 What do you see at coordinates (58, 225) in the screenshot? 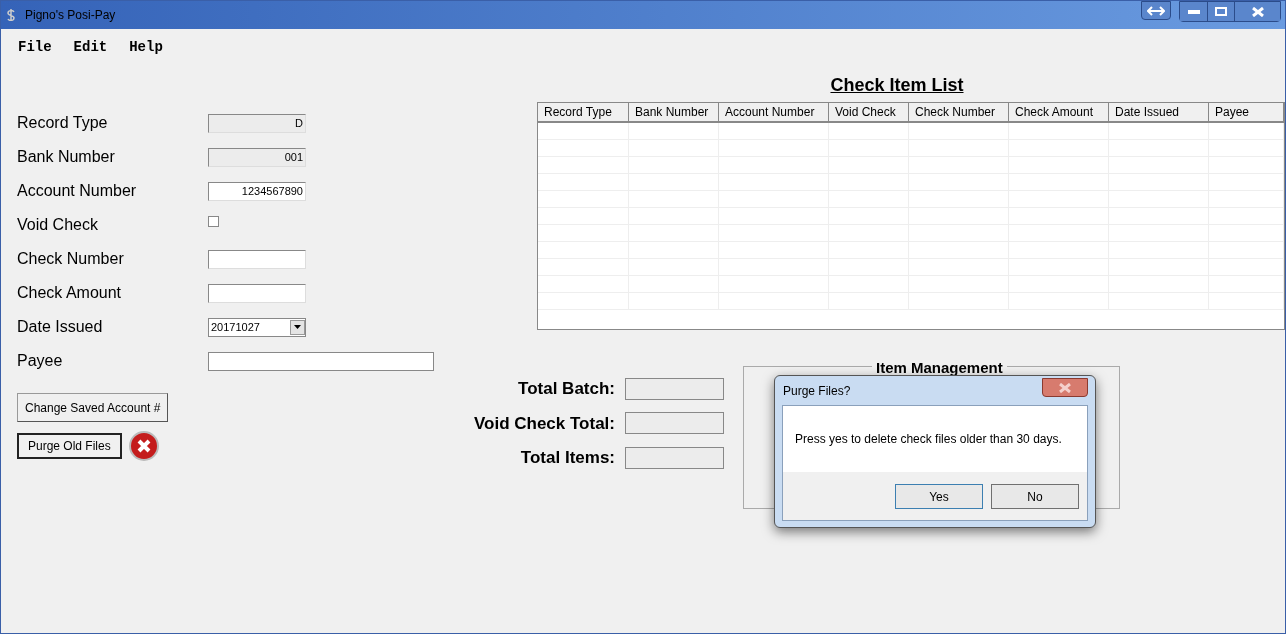
I see `field-label: Void Check` at bounding box center [58, 225].